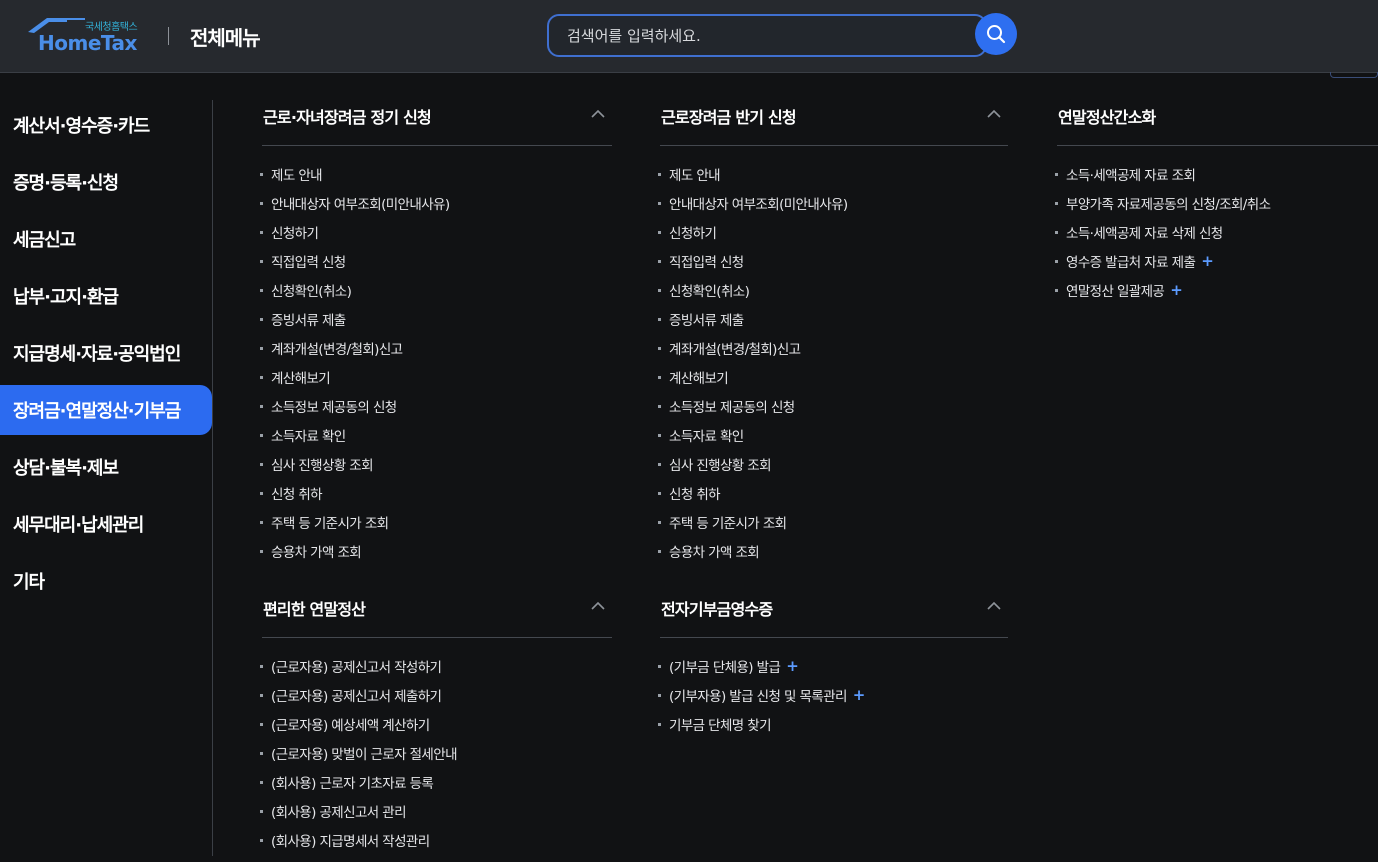 Image resolution: width=1378 pixels, height=862 pixels. I want to click on section-header: 근로·자녀장려금 정기 신청, so click(437, 124).